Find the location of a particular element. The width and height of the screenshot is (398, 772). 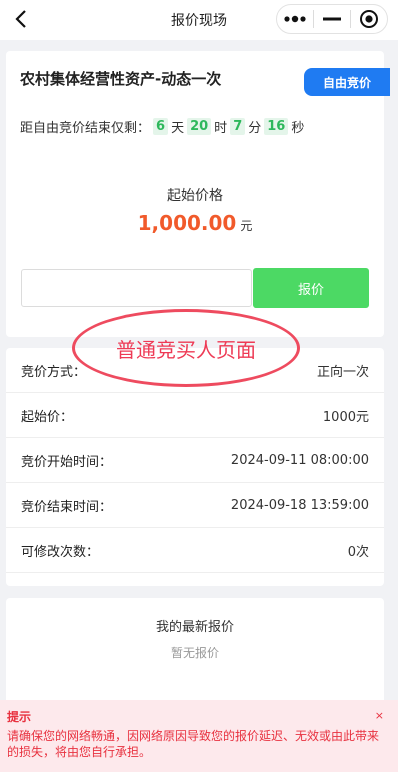

start-price-value: 1,000.00 is located at coordinates (187, 223).